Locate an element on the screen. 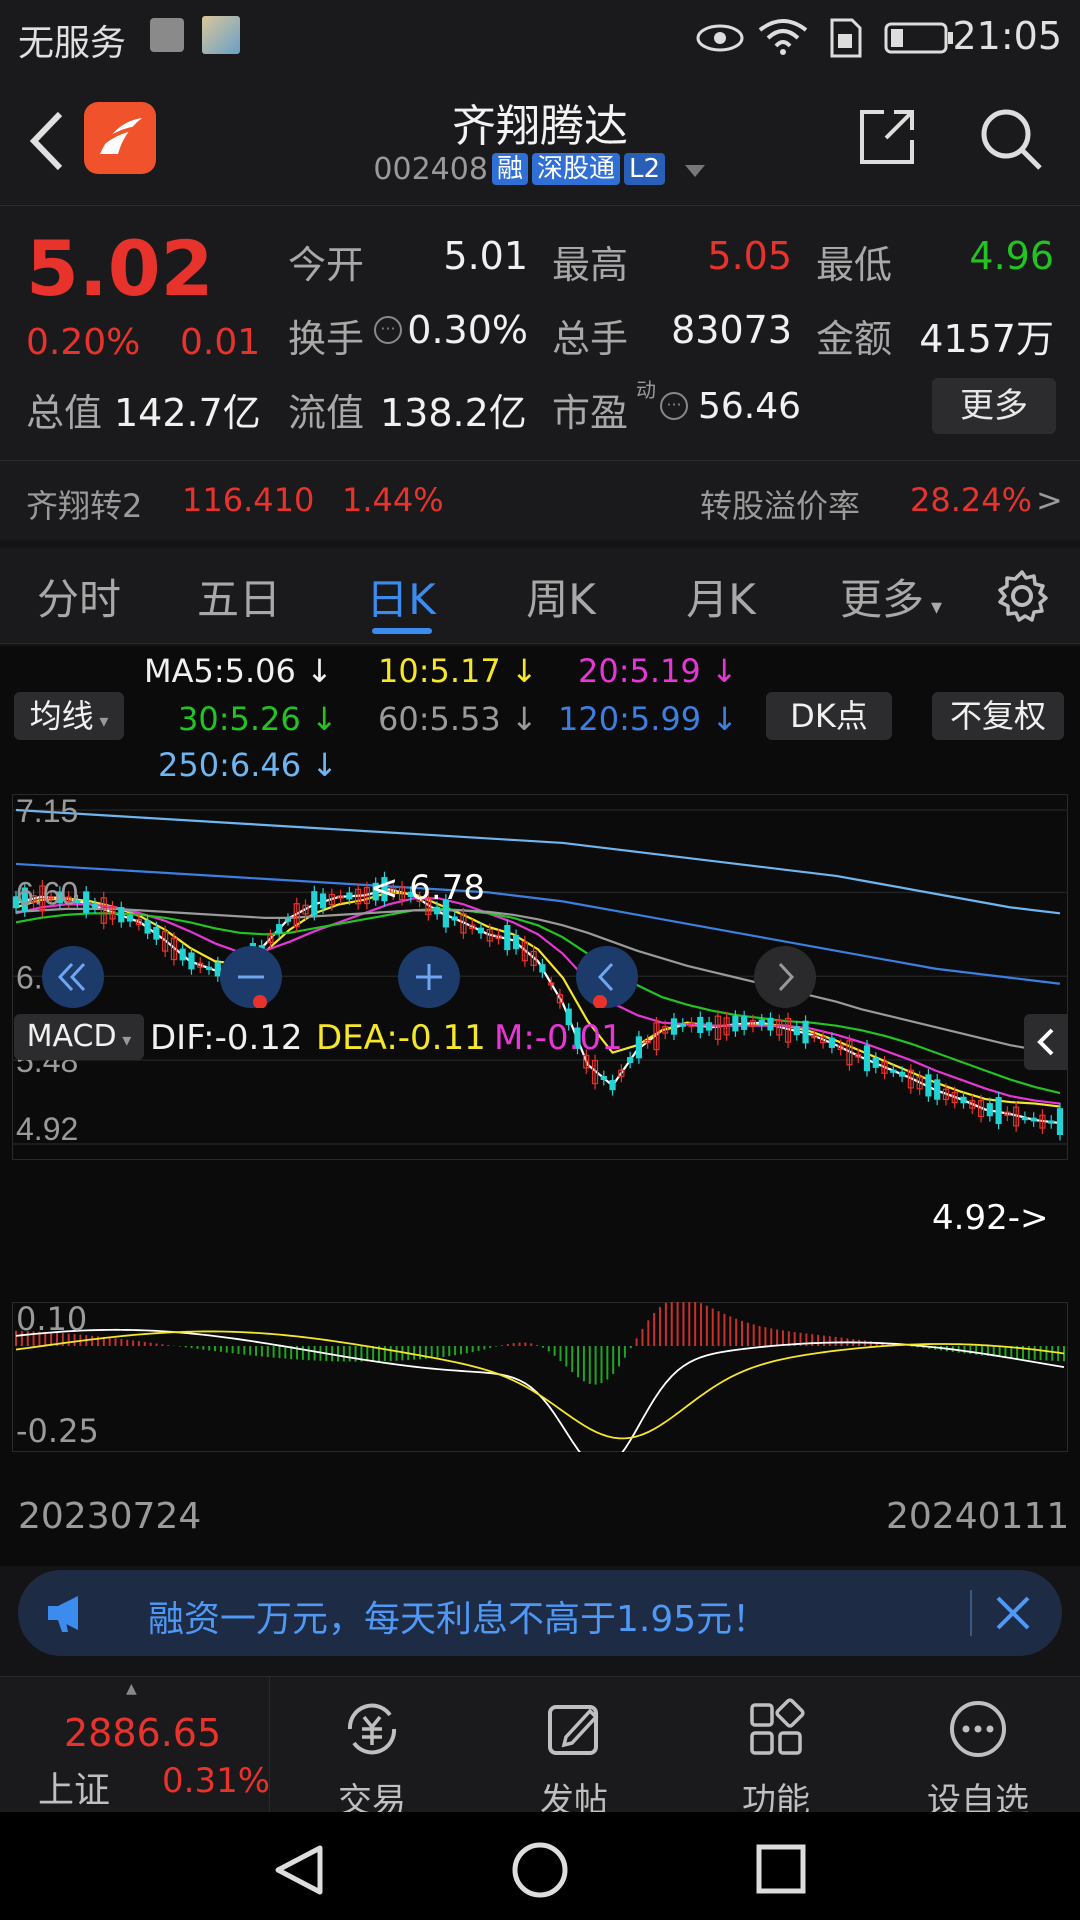 The width and height of the screenshot is (1080, 1920). period-tabs: 分时 五日 日K 周K 月K 更多 ▾ is located at coordinates (540, 596).